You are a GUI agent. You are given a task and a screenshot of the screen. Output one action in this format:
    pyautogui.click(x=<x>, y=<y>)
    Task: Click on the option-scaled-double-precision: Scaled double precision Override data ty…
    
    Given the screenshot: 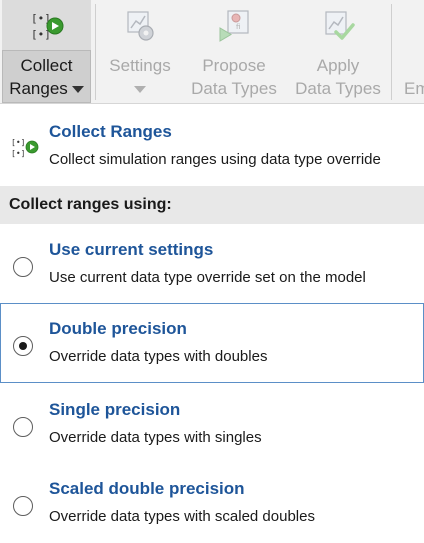 What is the action you would take?
    pyautogui.click(x=212, y=503)
    